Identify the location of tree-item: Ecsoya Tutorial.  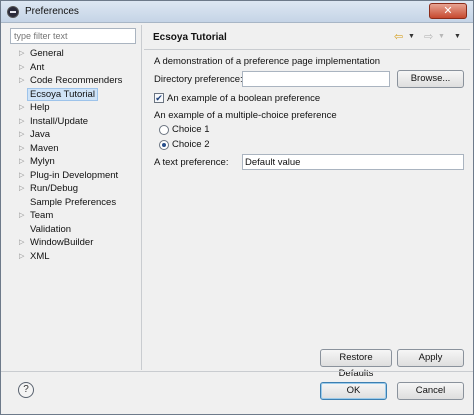
(74, 94).